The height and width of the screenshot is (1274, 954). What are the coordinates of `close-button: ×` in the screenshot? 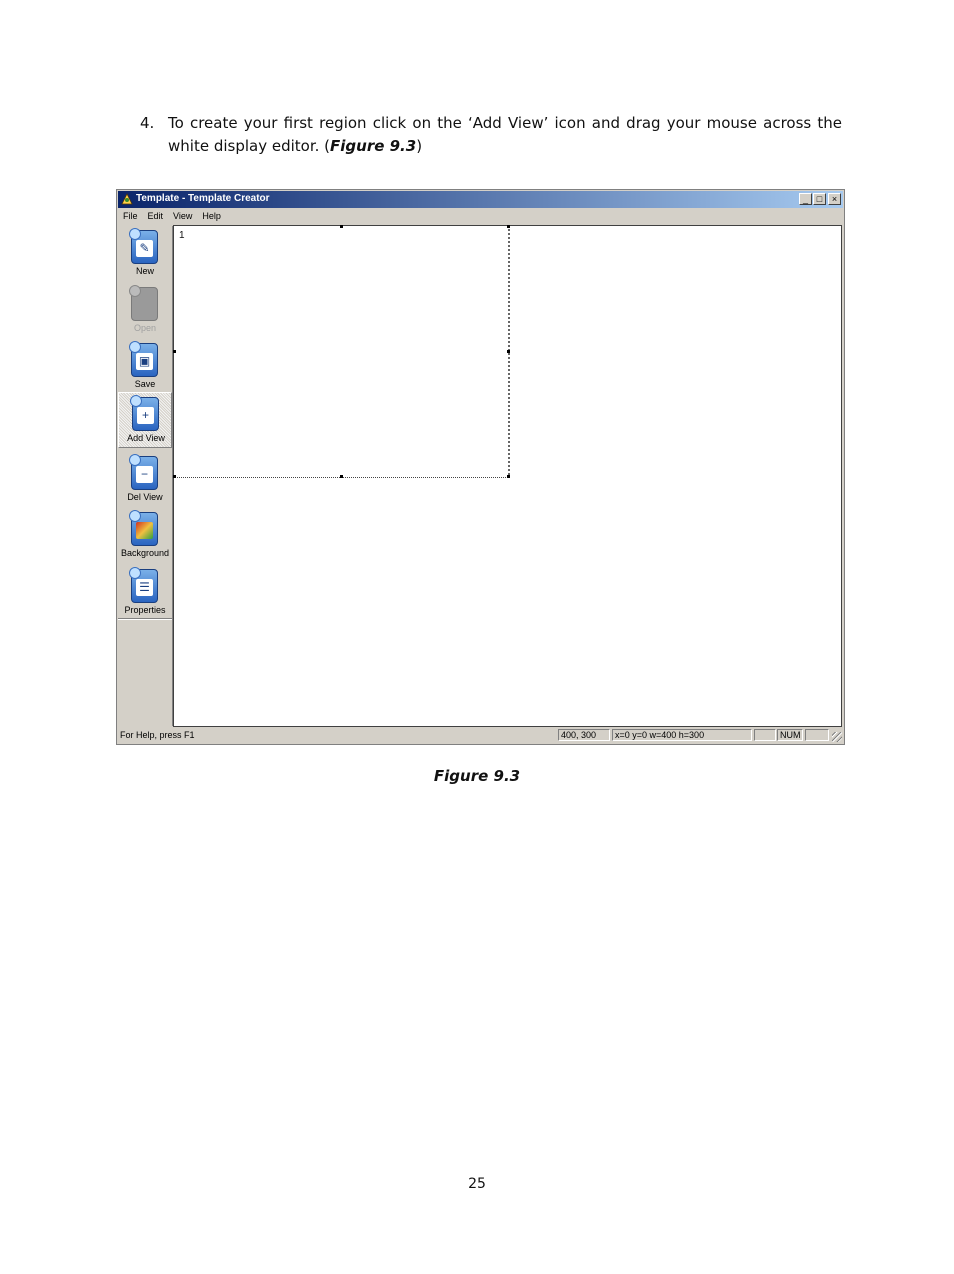 It's located at (834, 199).